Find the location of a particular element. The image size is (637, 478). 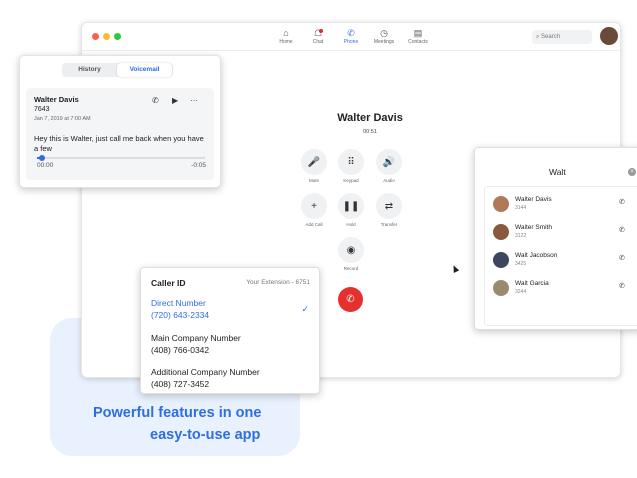

nav-contacts-label: Contacts is located at coordinates (418, 42).